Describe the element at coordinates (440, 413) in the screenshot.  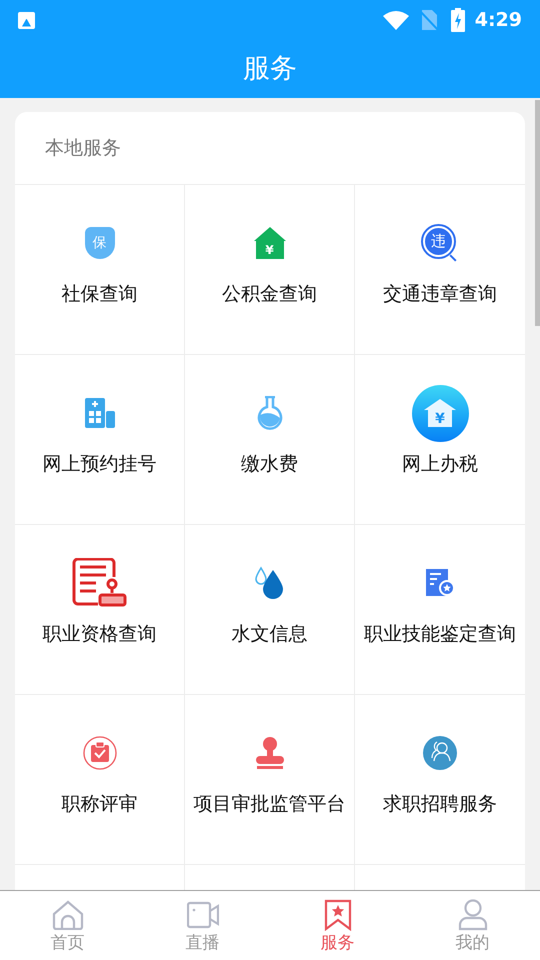
I see `tax-house-icon: ¥` at that location.